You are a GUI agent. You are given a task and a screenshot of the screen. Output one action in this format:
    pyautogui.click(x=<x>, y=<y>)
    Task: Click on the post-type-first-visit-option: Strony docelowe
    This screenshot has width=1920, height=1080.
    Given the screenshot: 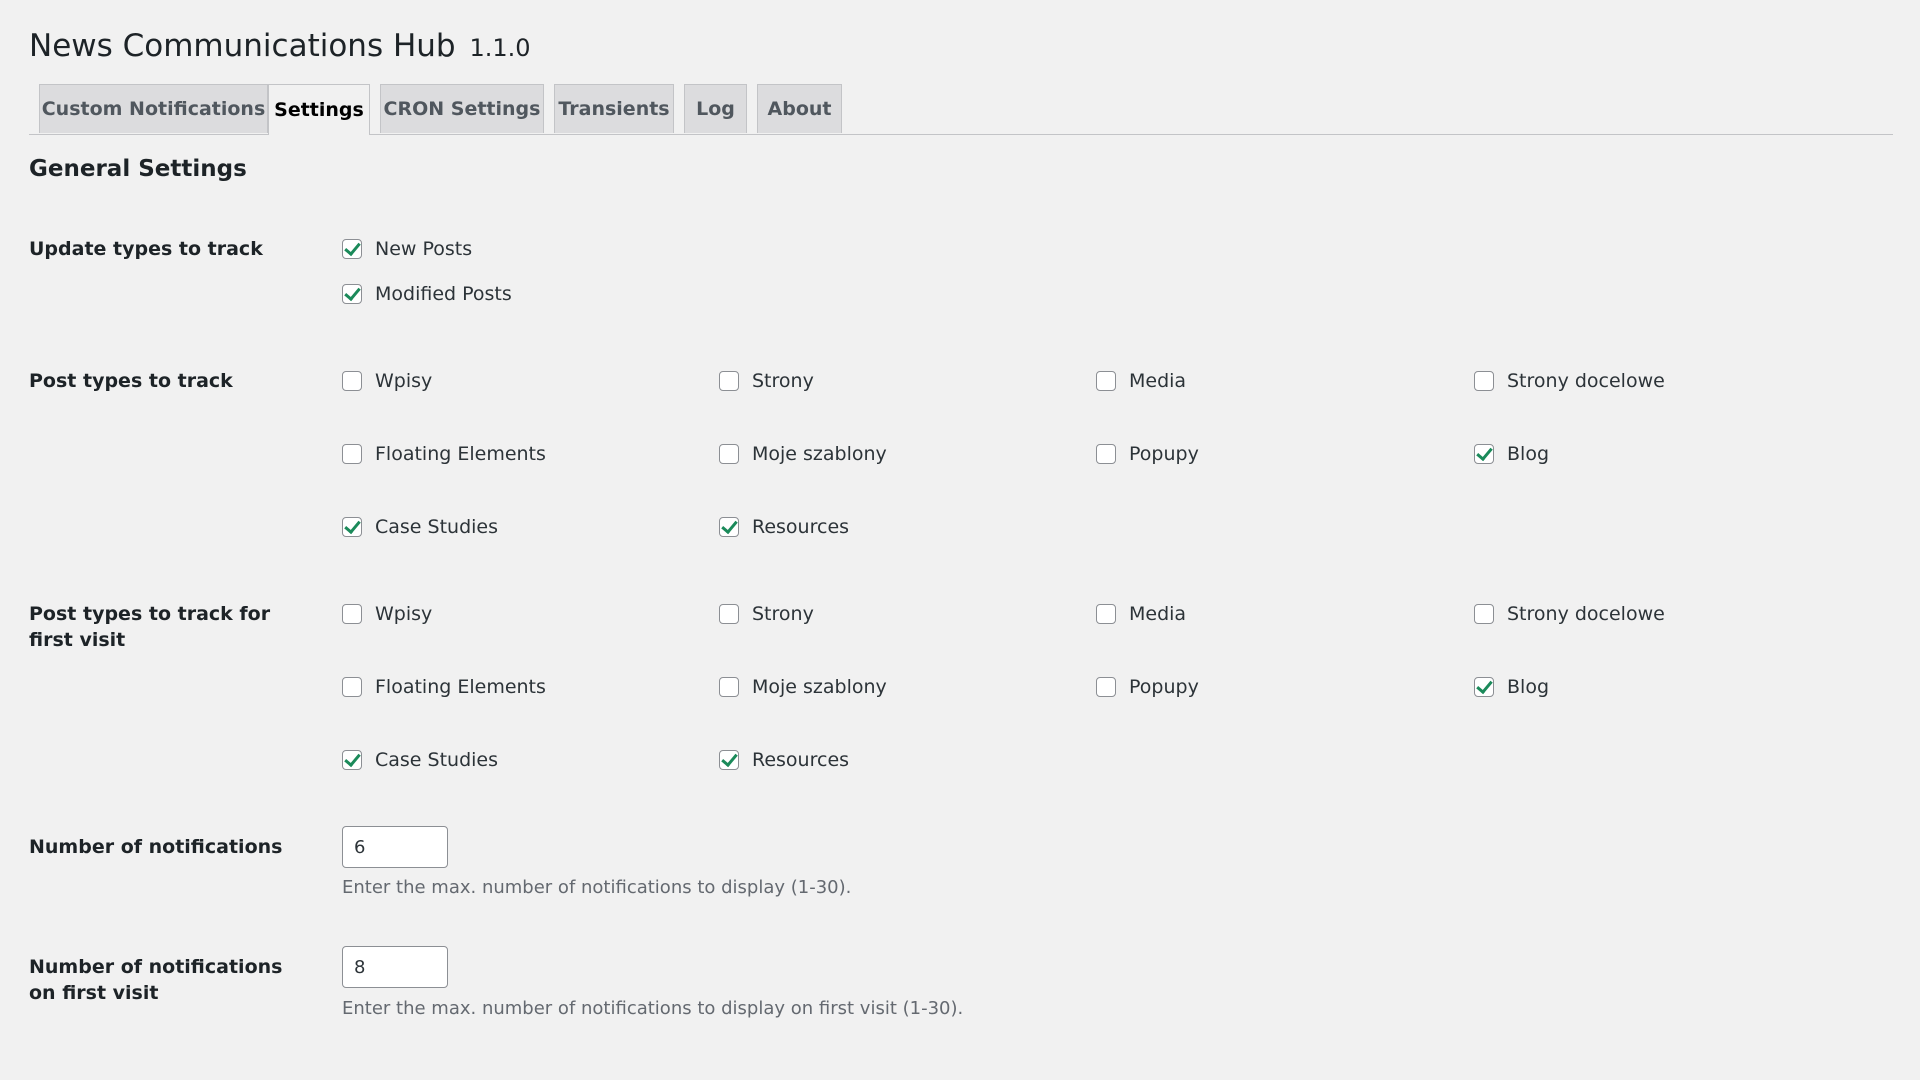 What is the action you would take?
    pyautogui.click(x=1569, y=614)
    